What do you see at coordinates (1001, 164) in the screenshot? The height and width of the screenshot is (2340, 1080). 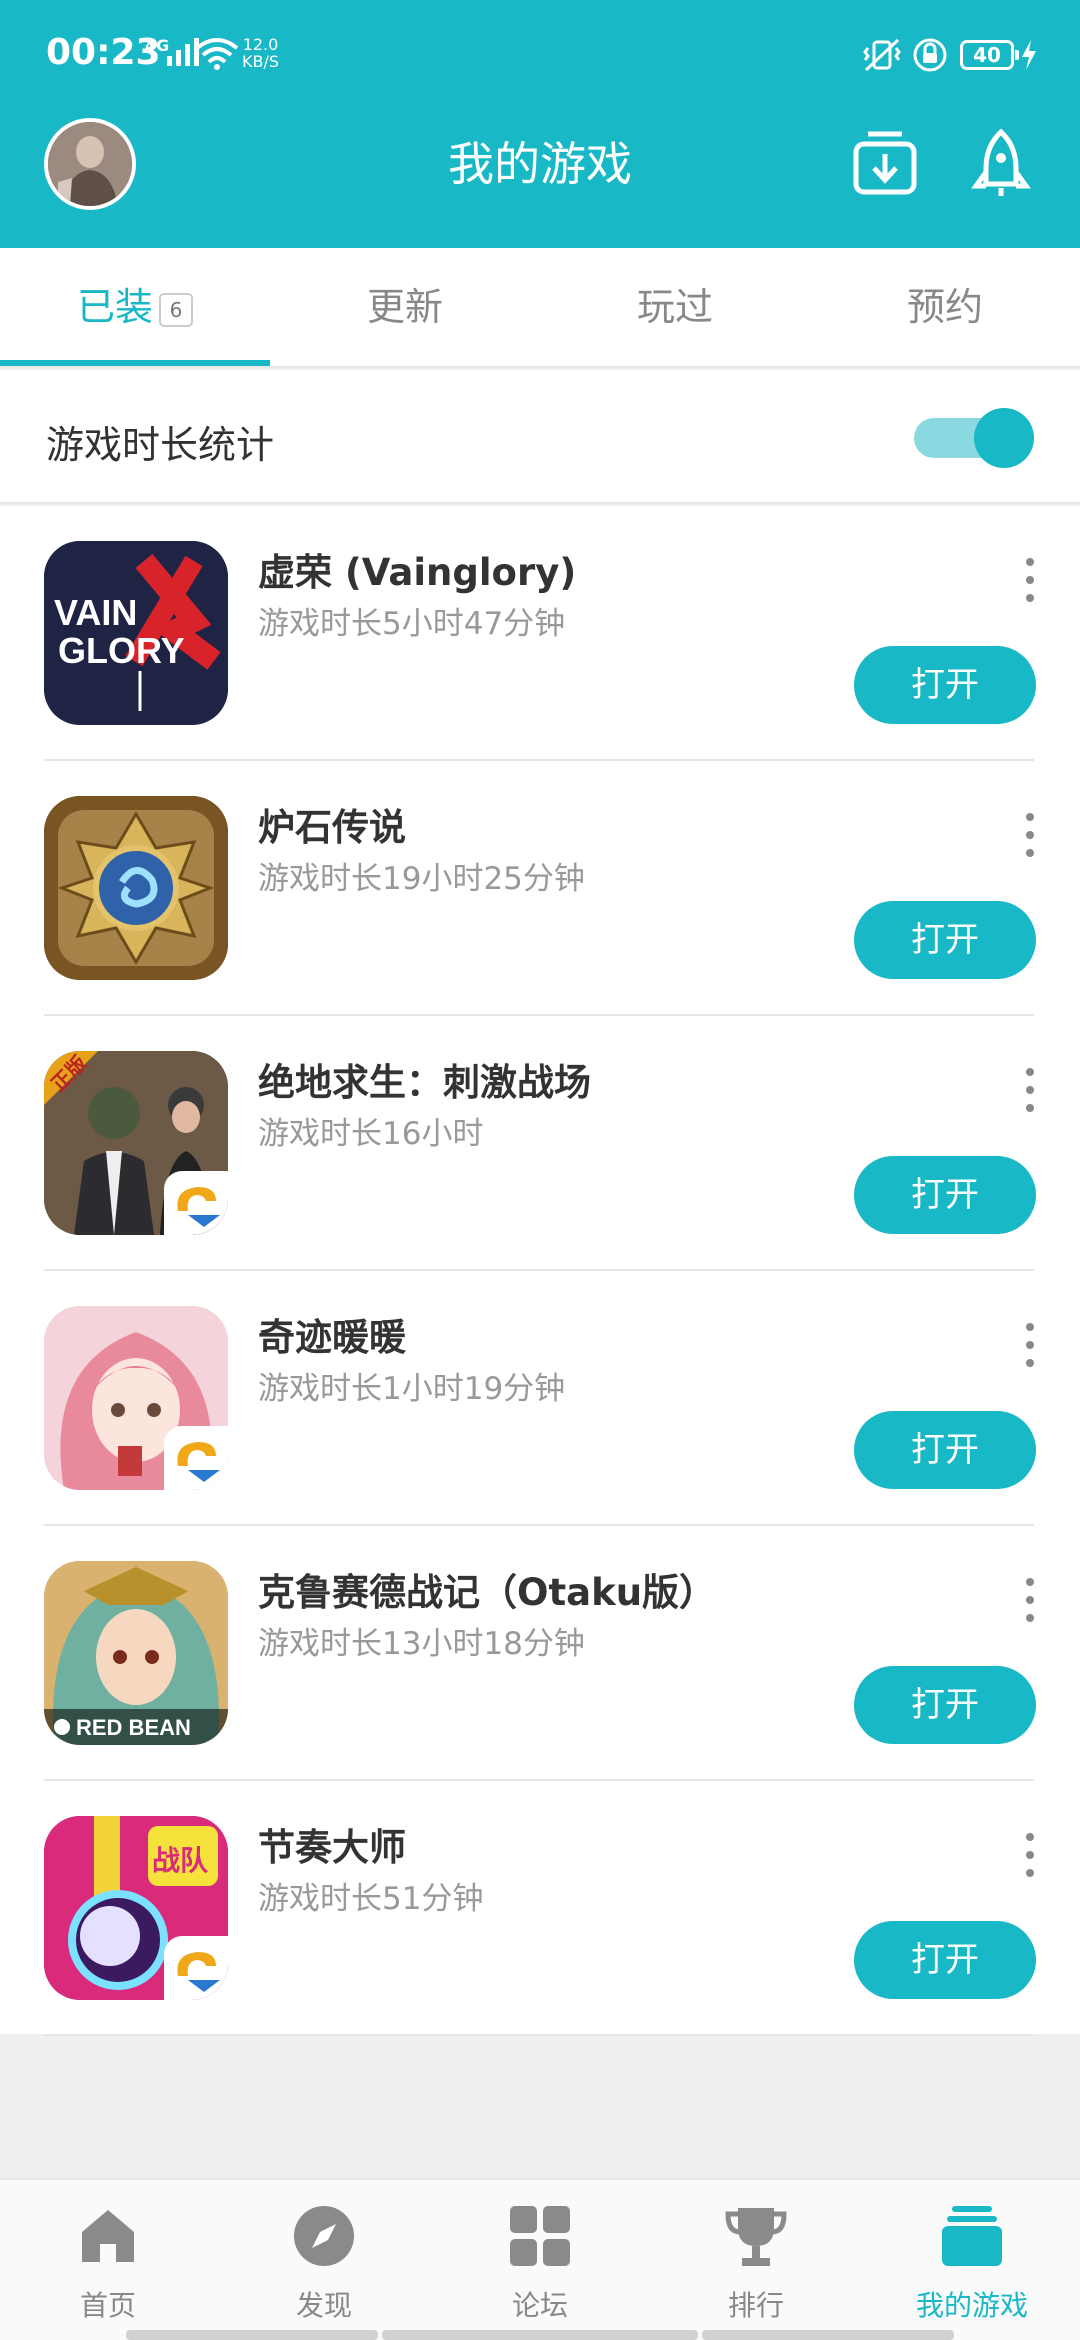 I see `rocket-icon` at bounding box center [1001, 164].